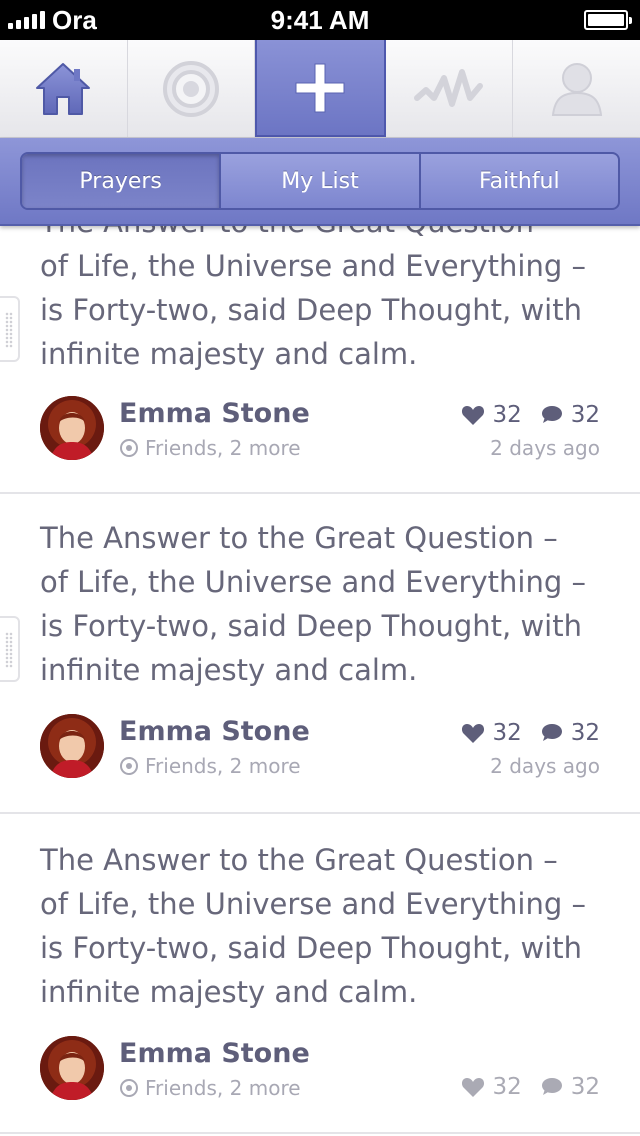 The height and width of the screenshot is (1136, 640). I want to click on tab-activity, so click(450, 88).